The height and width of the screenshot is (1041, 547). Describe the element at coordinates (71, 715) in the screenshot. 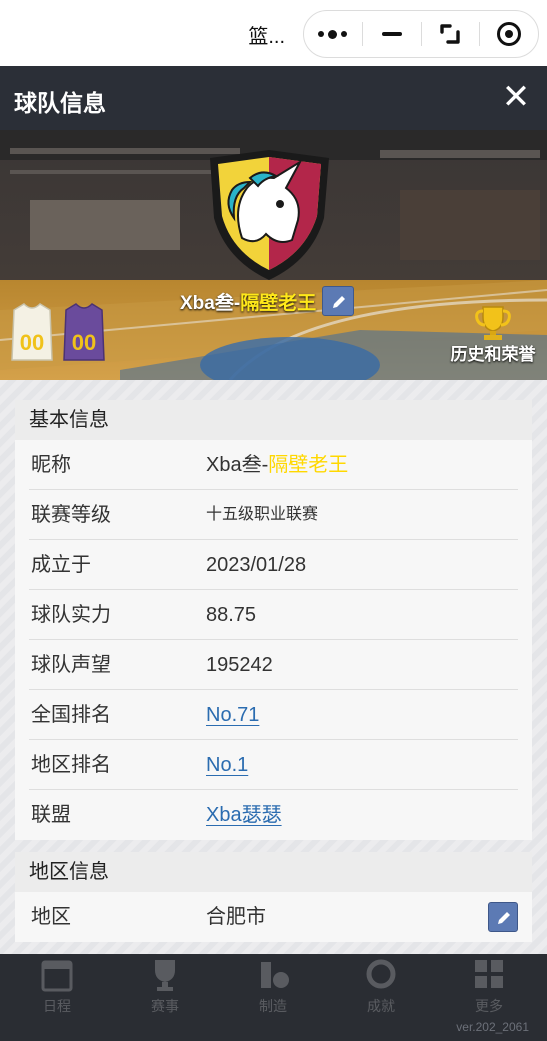

I see `row-label: 全国排名` at that location.